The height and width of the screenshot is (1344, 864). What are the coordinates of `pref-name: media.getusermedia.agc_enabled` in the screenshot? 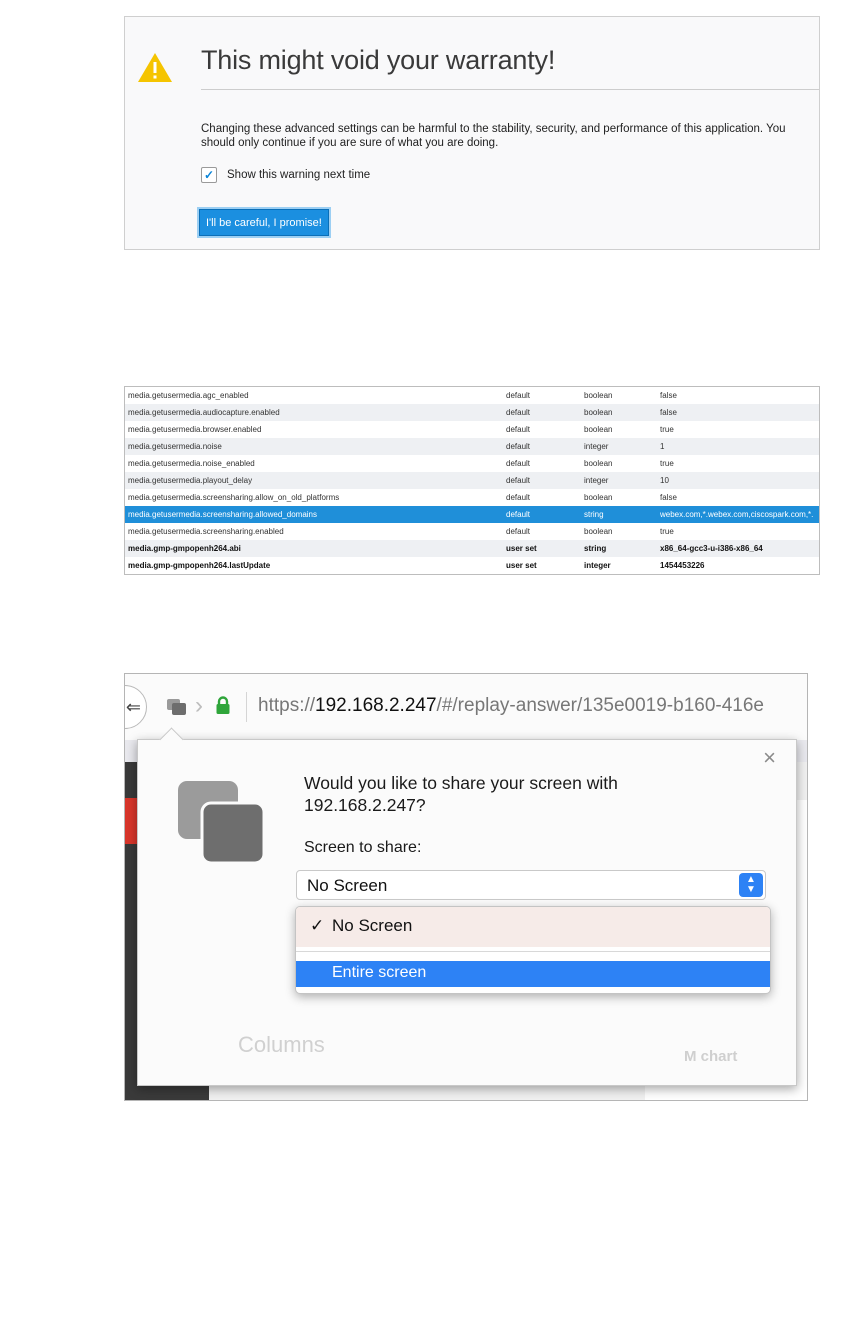 It's located at (188, 395).